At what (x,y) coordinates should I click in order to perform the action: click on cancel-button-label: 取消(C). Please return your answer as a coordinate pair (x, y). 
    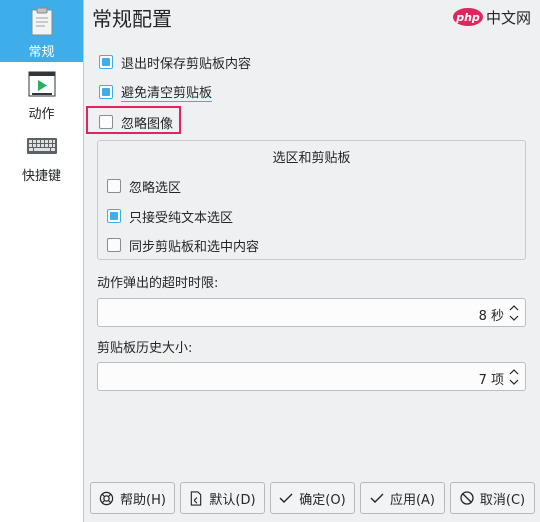
    Looking at the image, I should click on (502, 500).